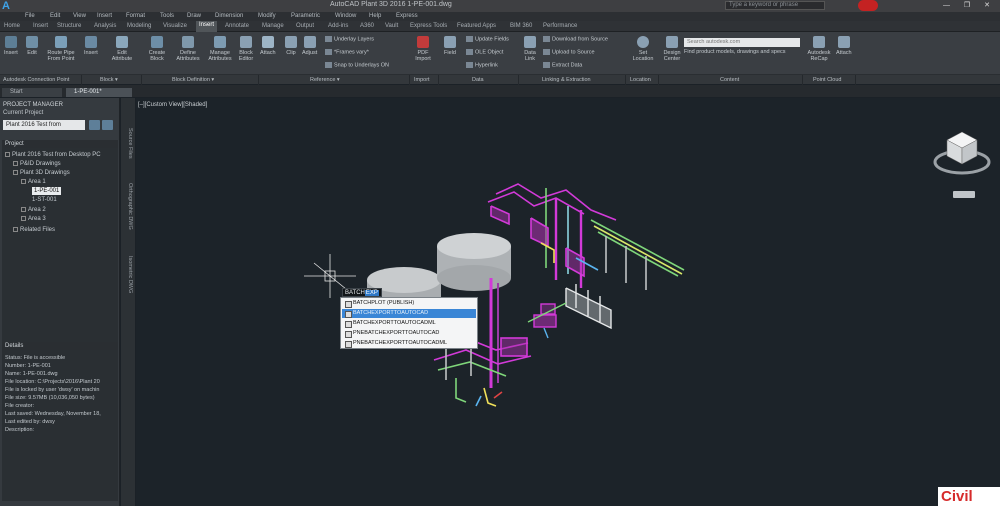  What do you see at coordinates (309, 46) in the screenshot?
I see `adjust-button: Adjust` at bounding box center [309, 46].